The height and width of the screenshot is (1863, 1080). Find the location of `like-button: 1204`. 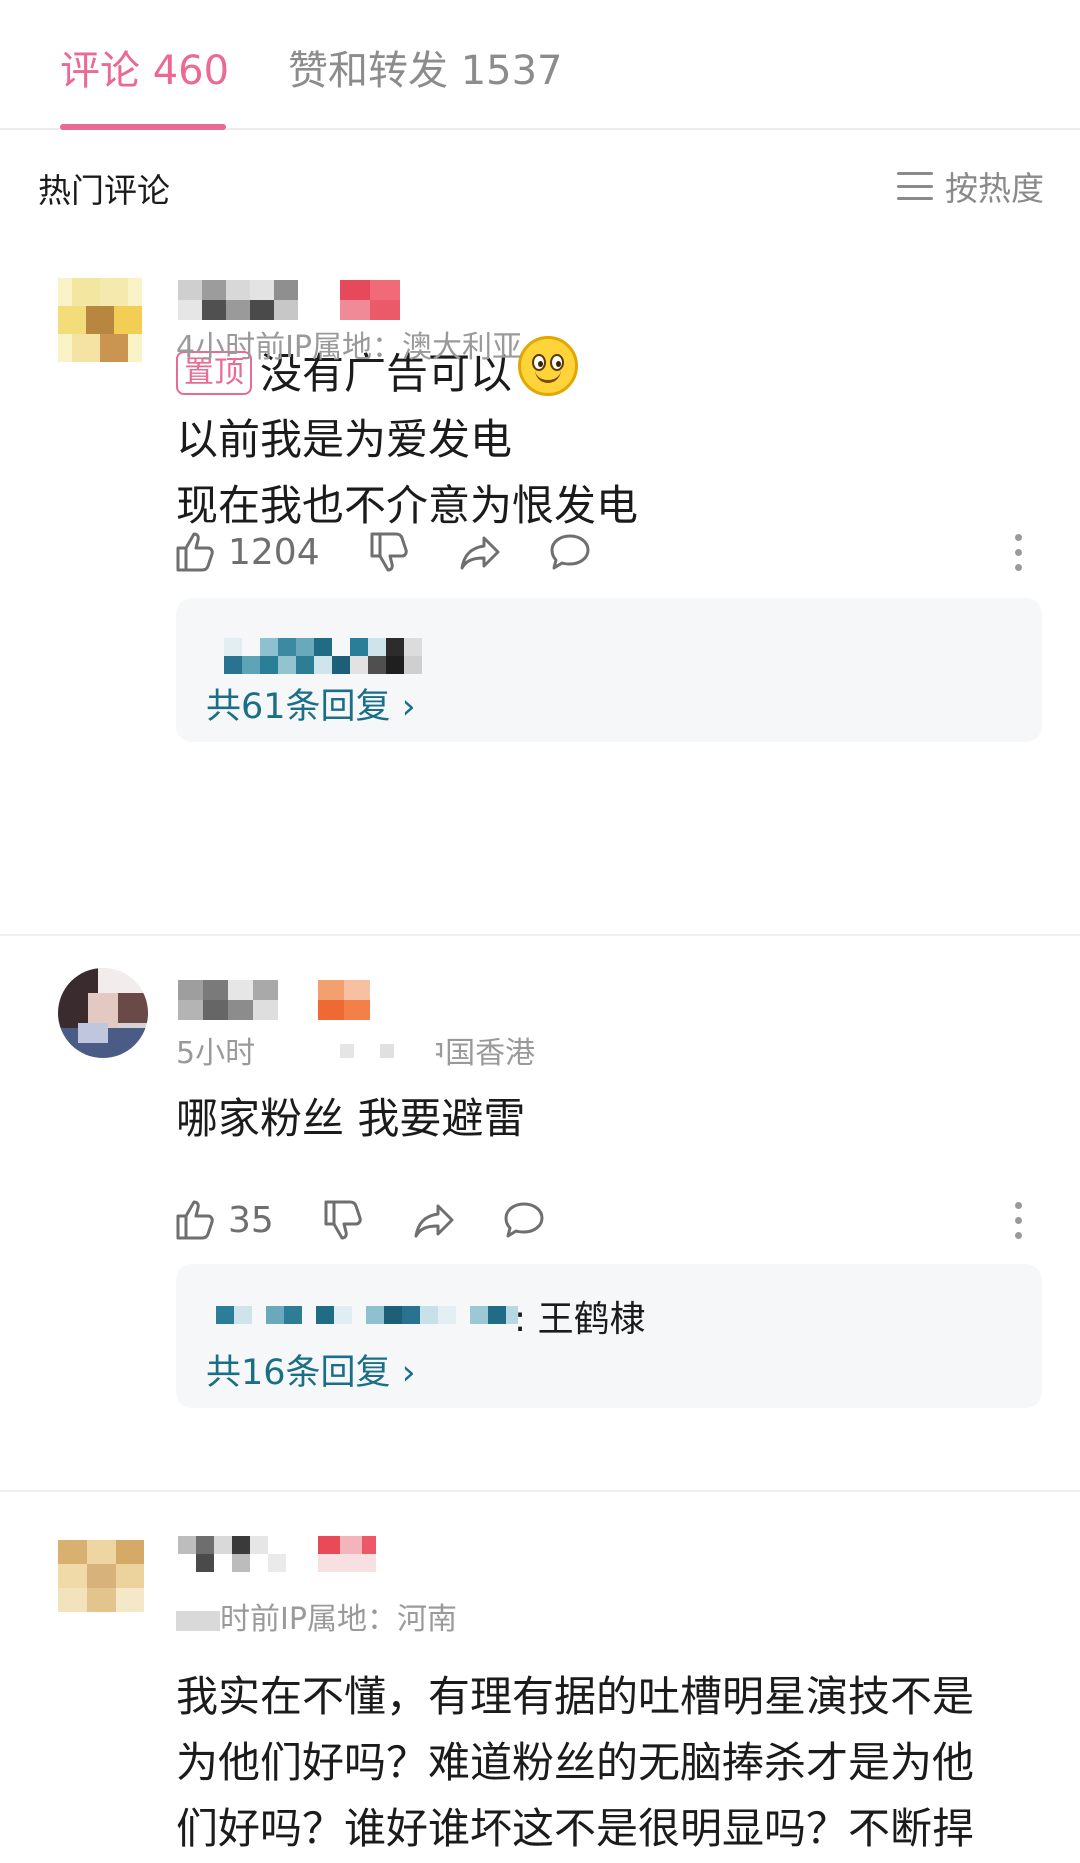

like-button: 1204 is located at coordinates (246, 552).